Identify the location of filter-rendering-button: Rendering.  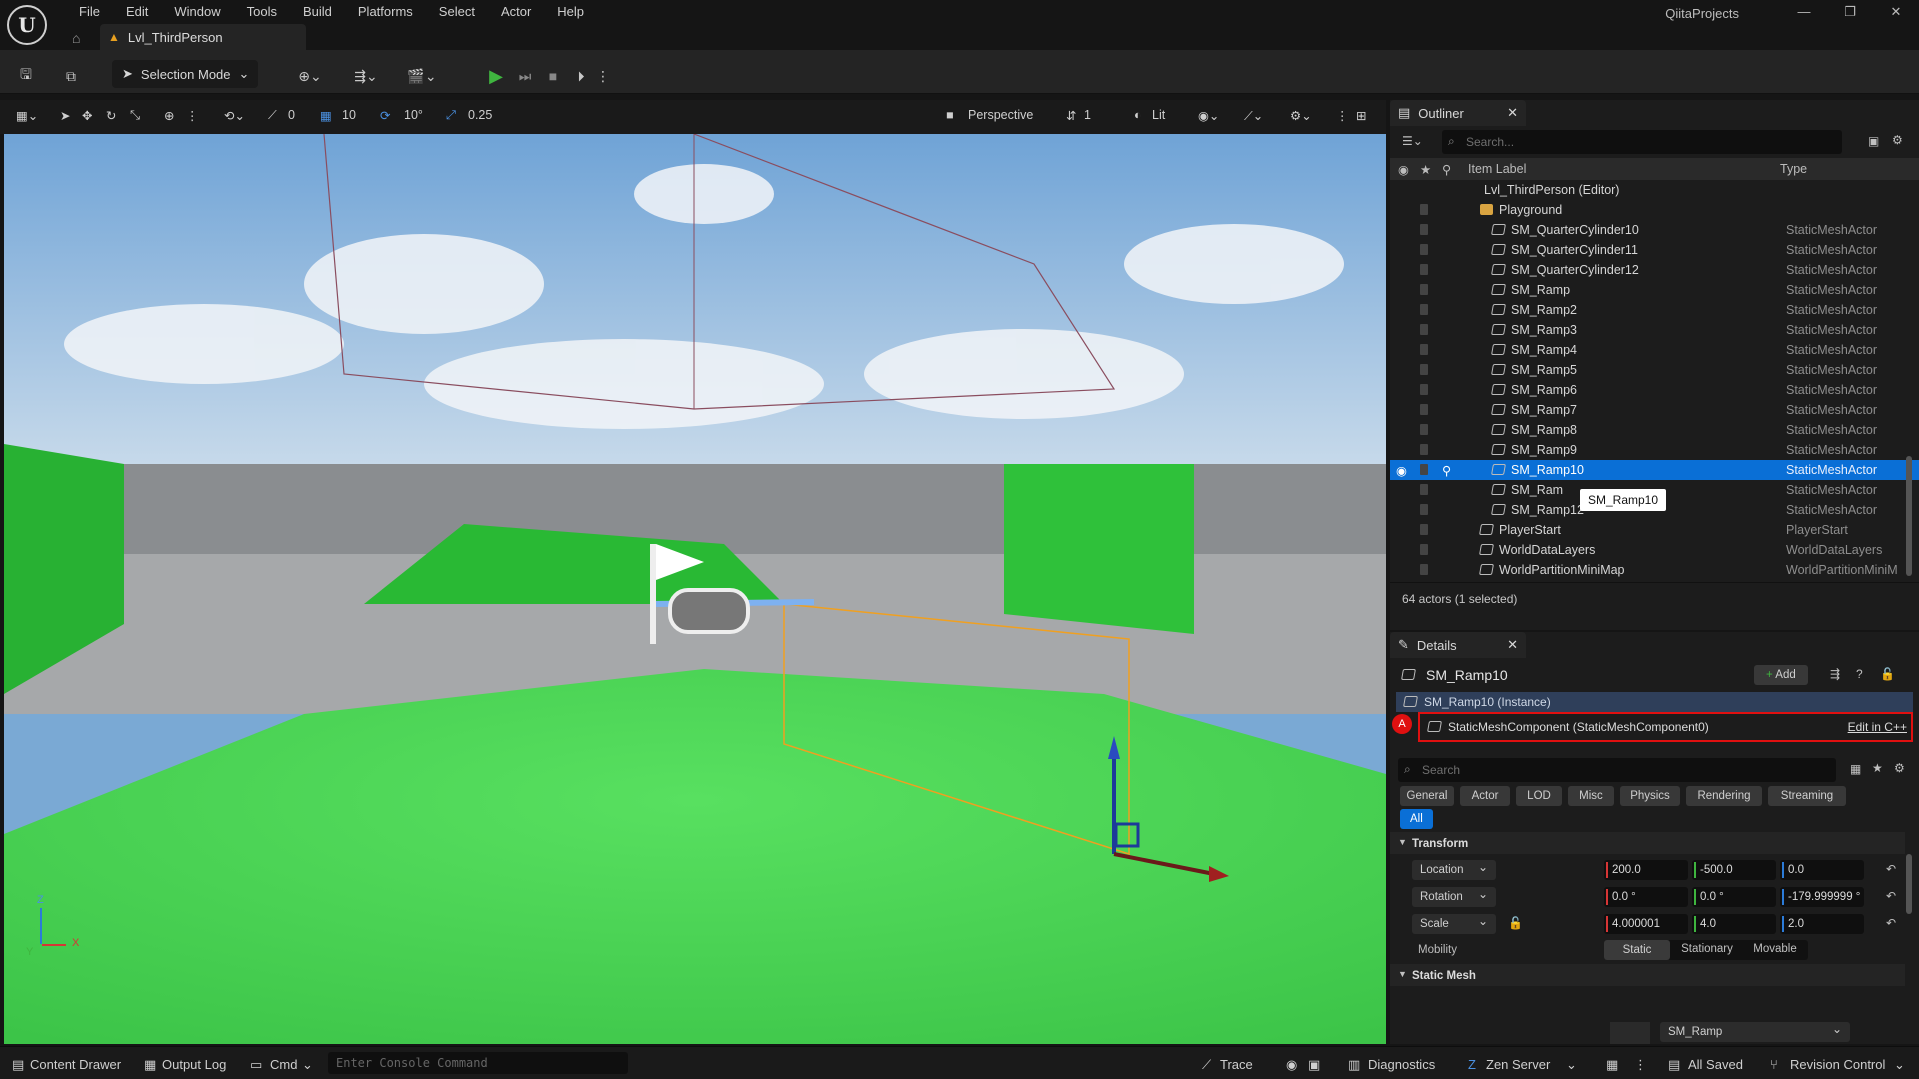
(1724, 796).